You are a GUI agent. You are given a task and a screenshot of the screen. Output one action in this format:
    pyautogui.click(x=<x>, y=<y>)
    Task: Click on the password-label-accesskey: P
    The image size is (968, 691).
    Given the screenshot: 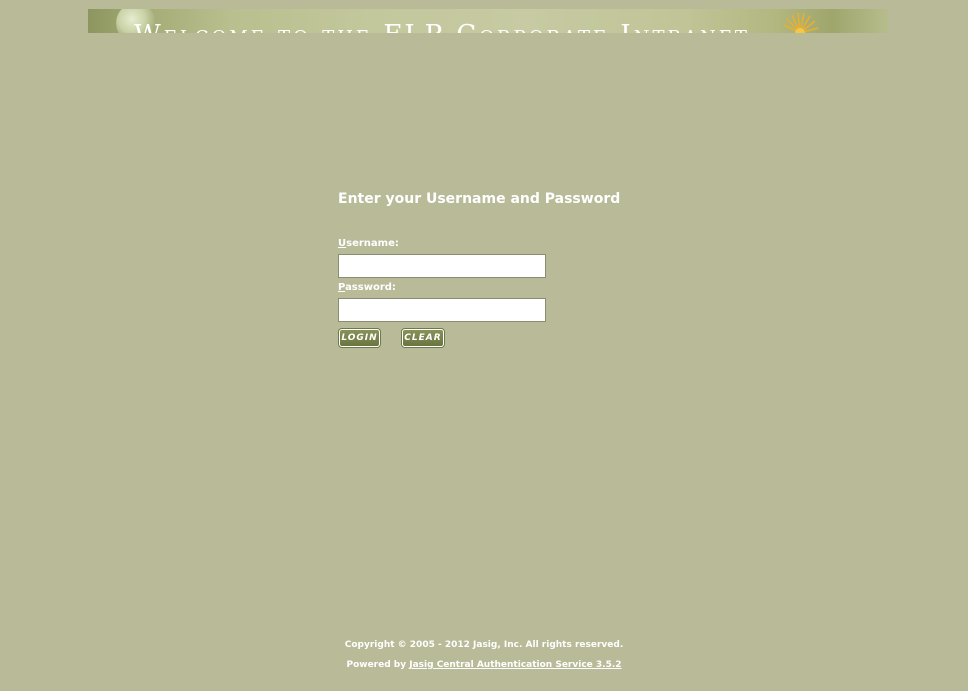 What is the action you would take?
    pyautogui.click(x=342, y=287)
    